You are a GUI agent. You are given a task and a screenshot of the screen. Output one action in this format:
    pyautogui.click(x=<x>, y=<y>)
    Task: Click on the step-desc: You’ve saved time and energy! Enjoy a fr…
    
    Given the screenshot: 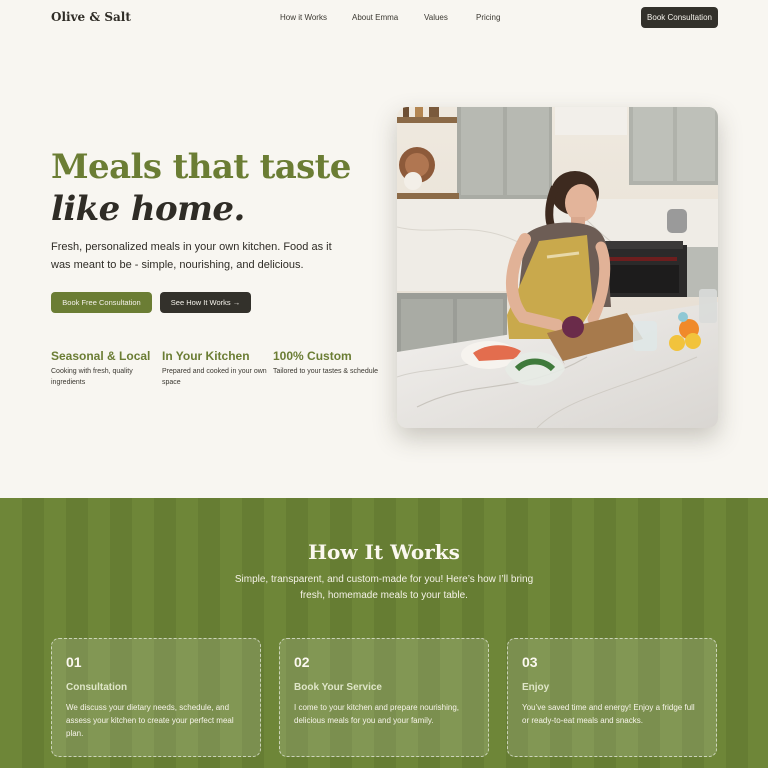 What is the action you would take?
    pyautogui.click(x=608, y=714)
    